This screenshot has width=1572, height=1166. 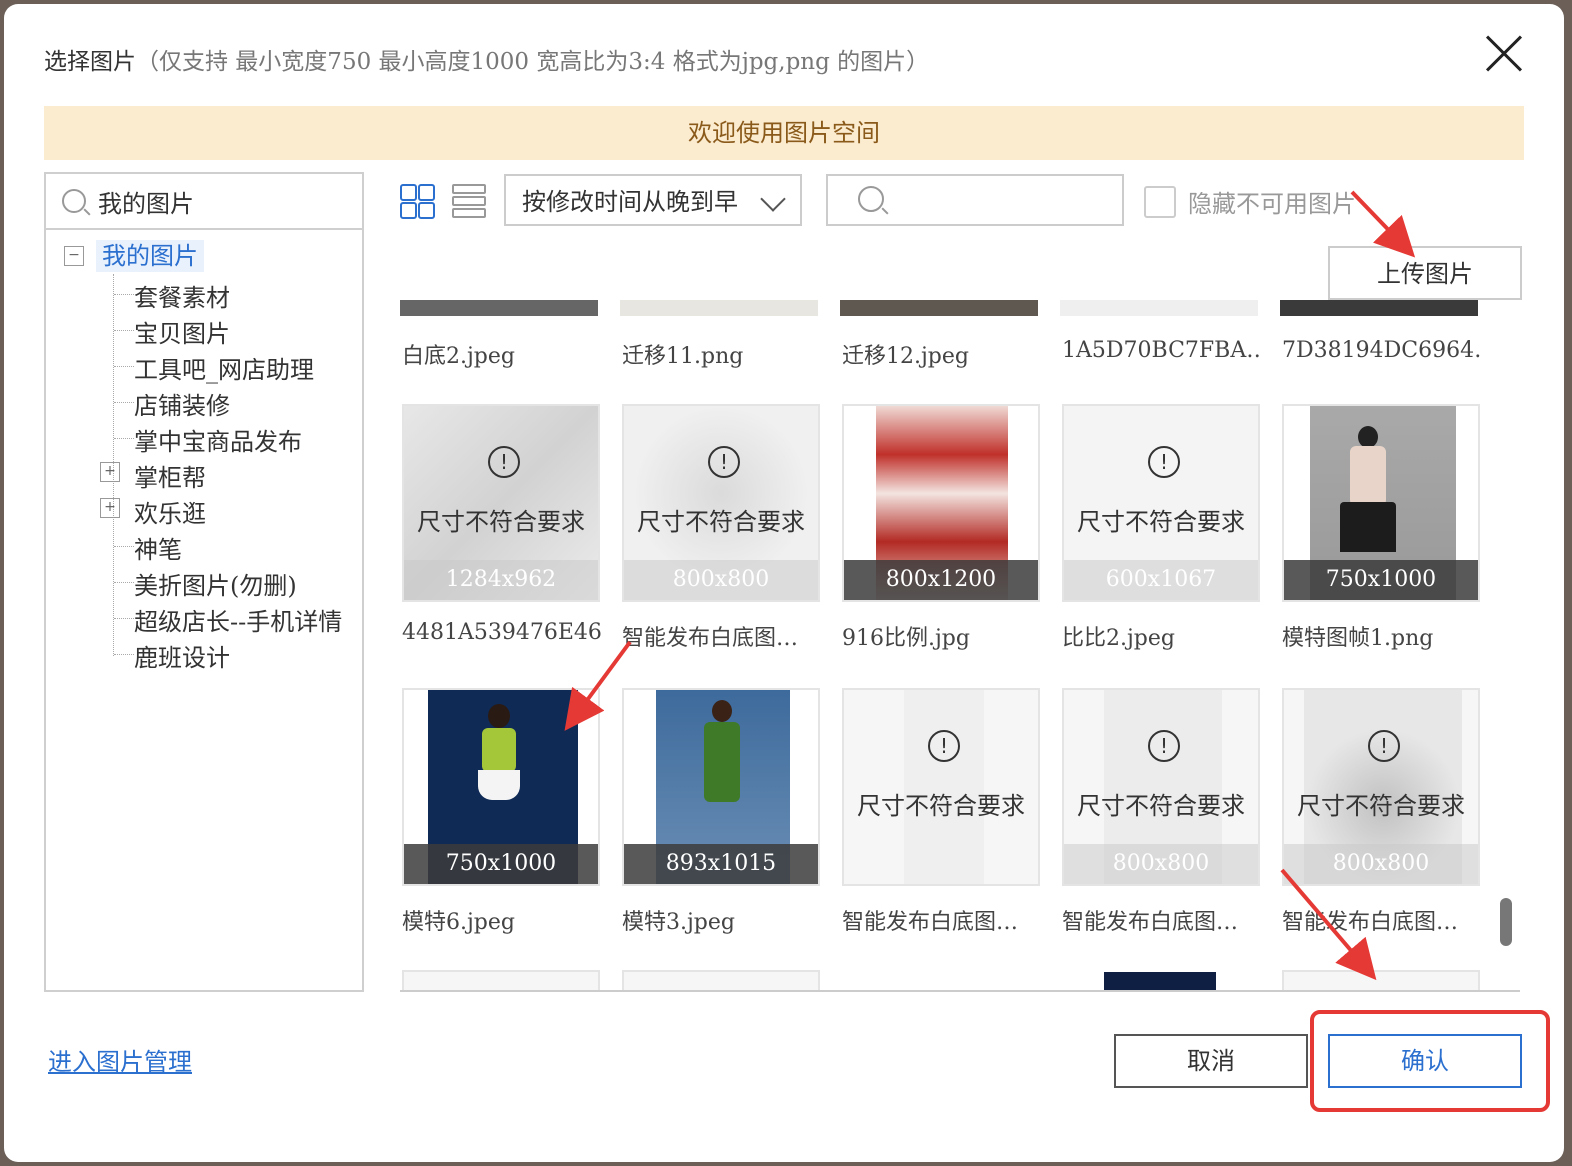 What do you see at coordinates (1383, 224) in the screenshot?
I see `annotation-arrow-upload` at bounding box center [1383, 224].